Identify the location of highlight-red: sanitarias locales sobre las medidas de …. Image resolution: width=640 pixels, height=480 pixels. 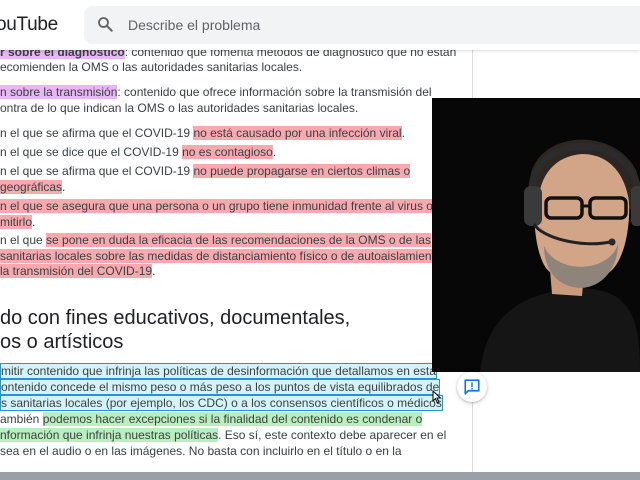
(221, 256).